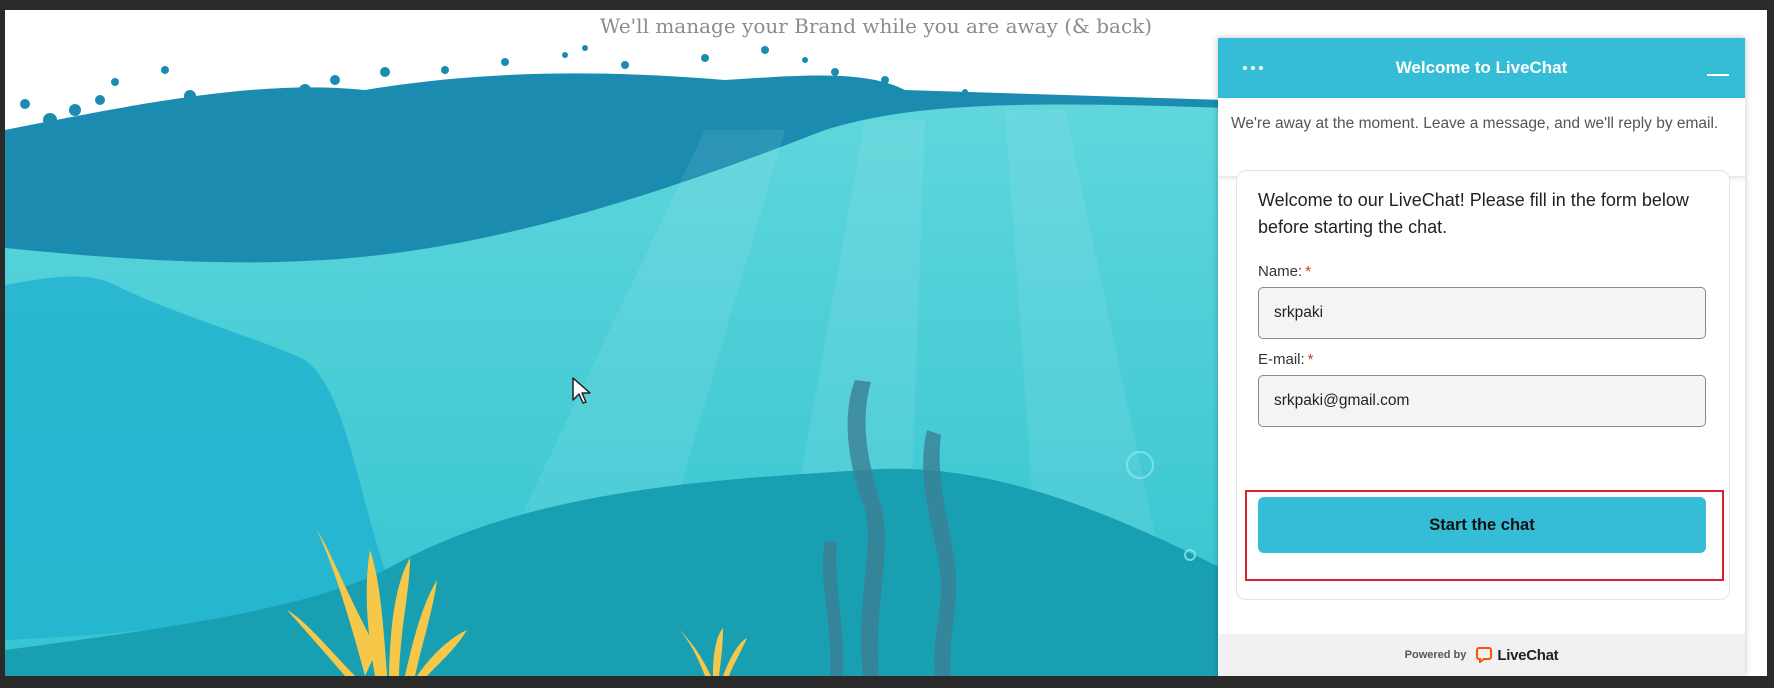  I want to click on mouse-cursor-icon, so click(581, 390).